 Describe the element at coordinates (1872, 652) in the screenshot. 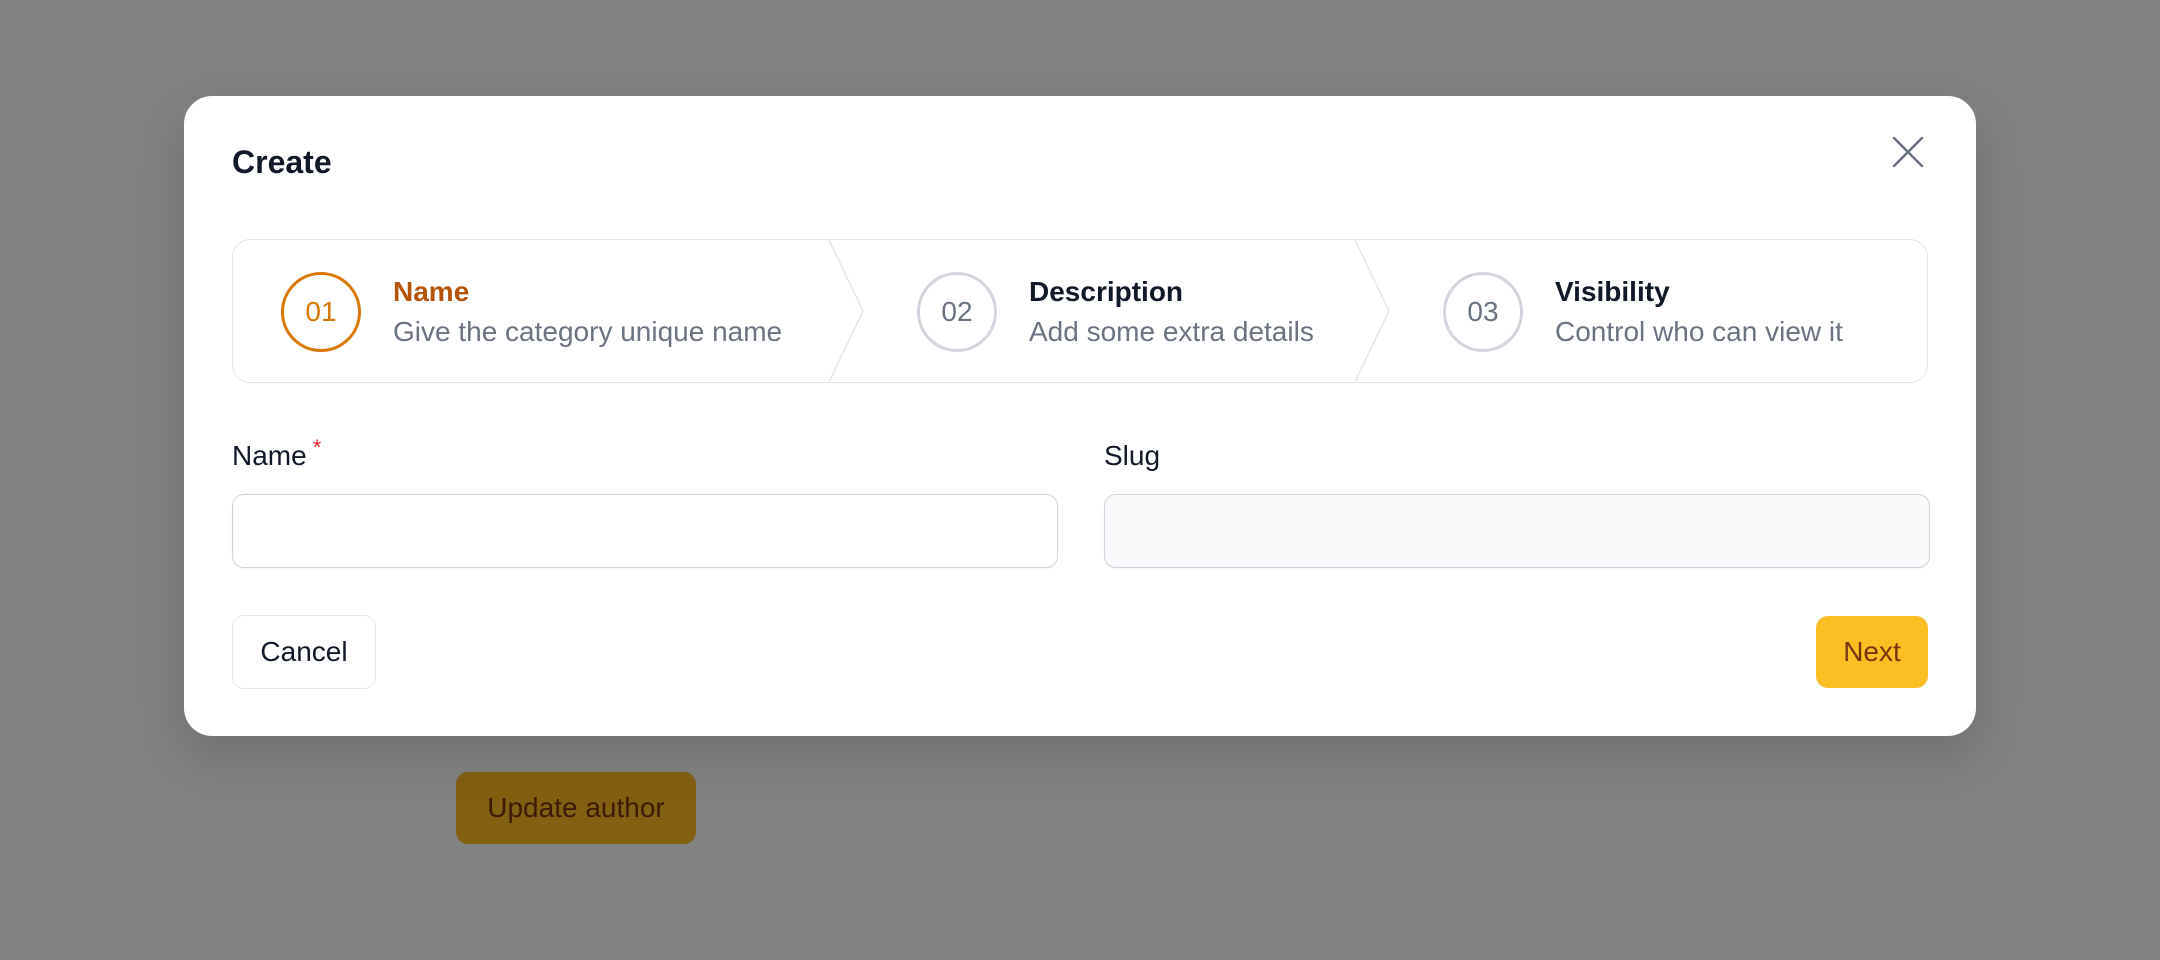

I see `next-button: Next` at that location.